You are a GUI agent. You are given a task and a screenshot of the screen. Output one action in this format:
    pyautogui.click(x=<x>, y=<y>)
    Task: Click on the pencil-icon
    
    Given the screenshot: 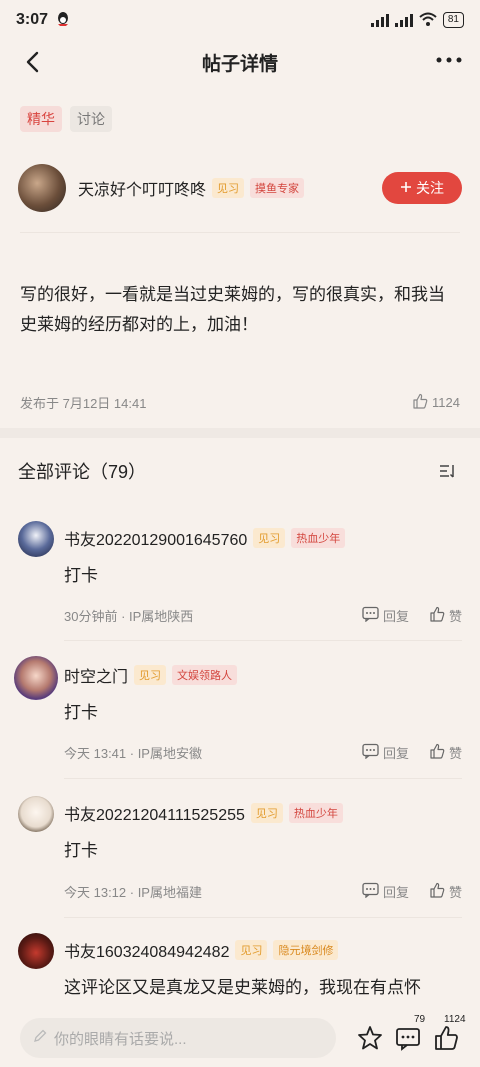 What is the action you would take?
    pyautogui.click(x=40, y=1038)
    